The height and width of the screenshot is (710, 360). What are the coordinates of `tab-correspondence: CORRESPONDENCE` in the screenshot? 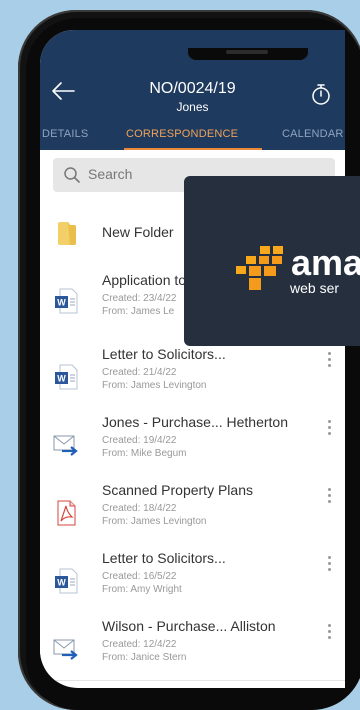 It's located at (182, 134).